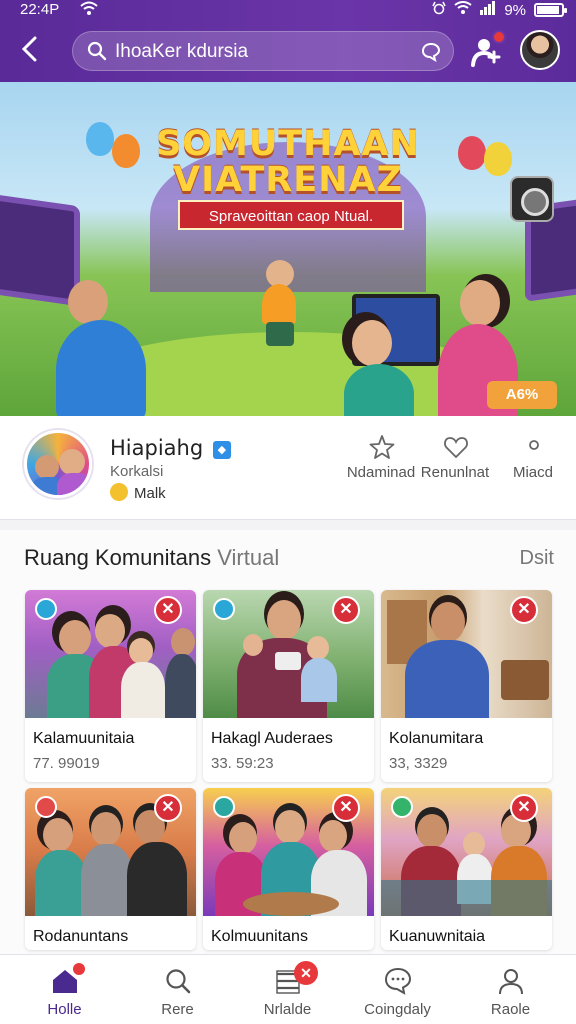  What do you see at coordinates (288, 686) in the screenshot?
I see `community-card: ✕ Hakagl Auderaes 33. 59:23` at bounding box center [288, 686].